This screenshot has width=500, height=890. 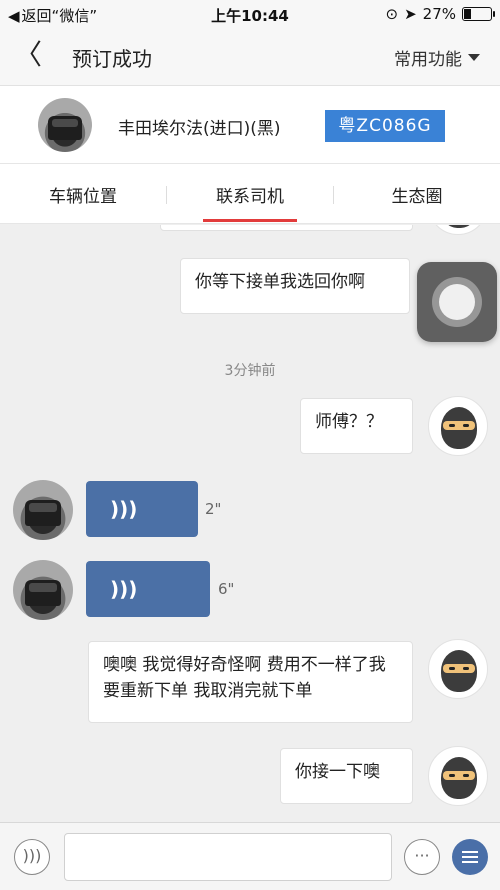 I want to click on car-name: 丰田埃尔法(进口)(黑), so click(x=199, y=129).